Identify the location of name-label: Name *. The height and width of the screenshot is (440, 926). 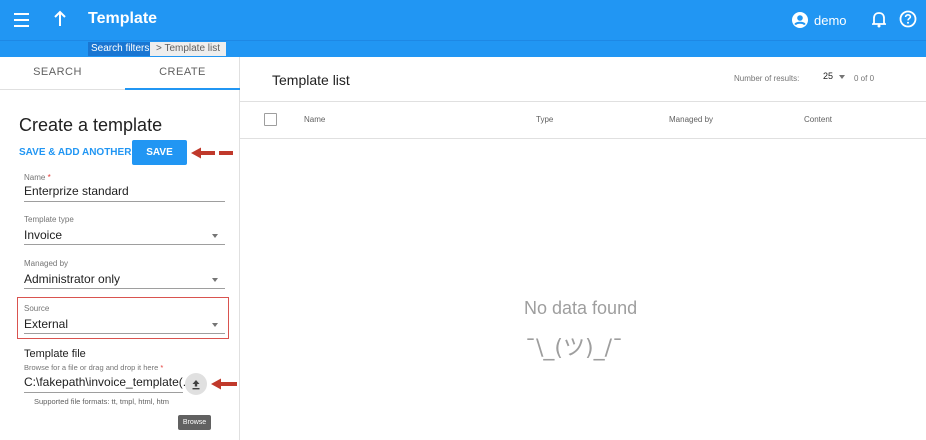
(37, 177).